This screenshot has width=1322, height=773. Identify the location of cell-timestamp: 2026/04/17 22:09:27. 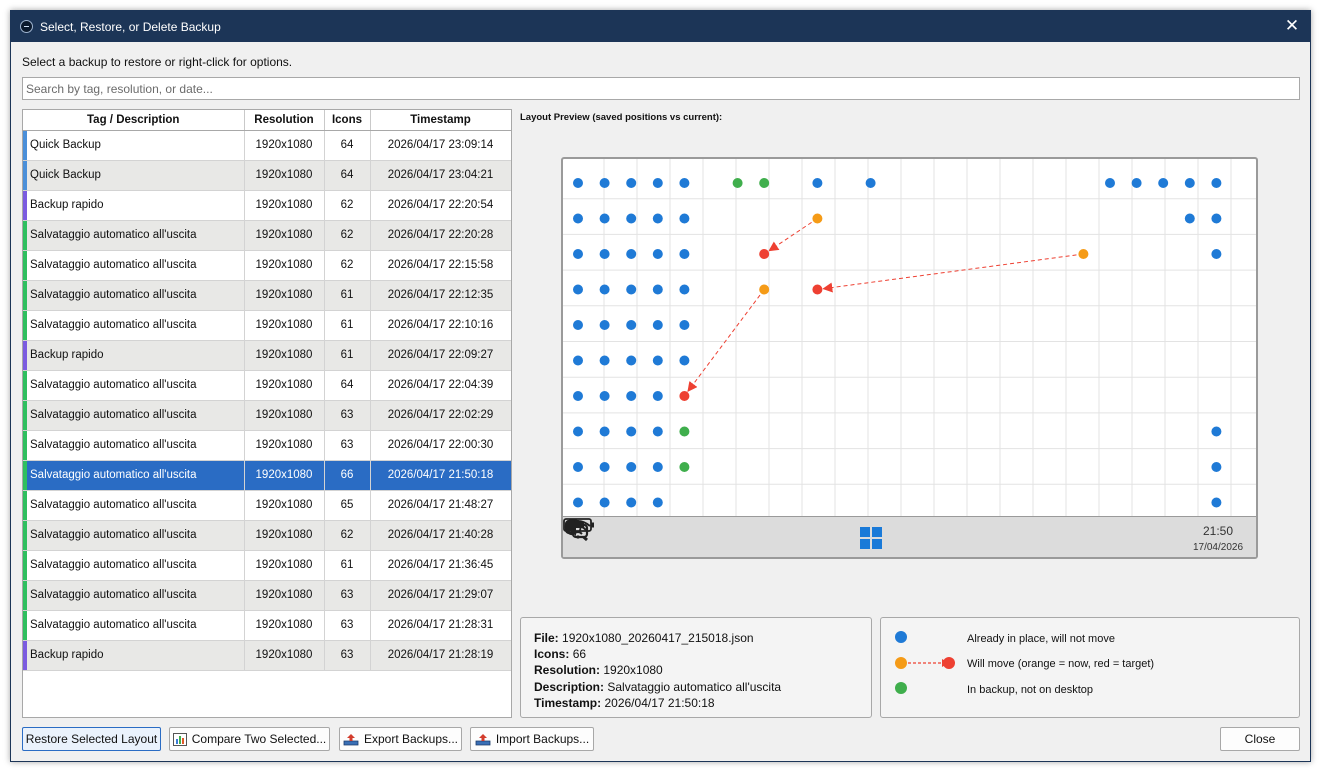
(440, 355).